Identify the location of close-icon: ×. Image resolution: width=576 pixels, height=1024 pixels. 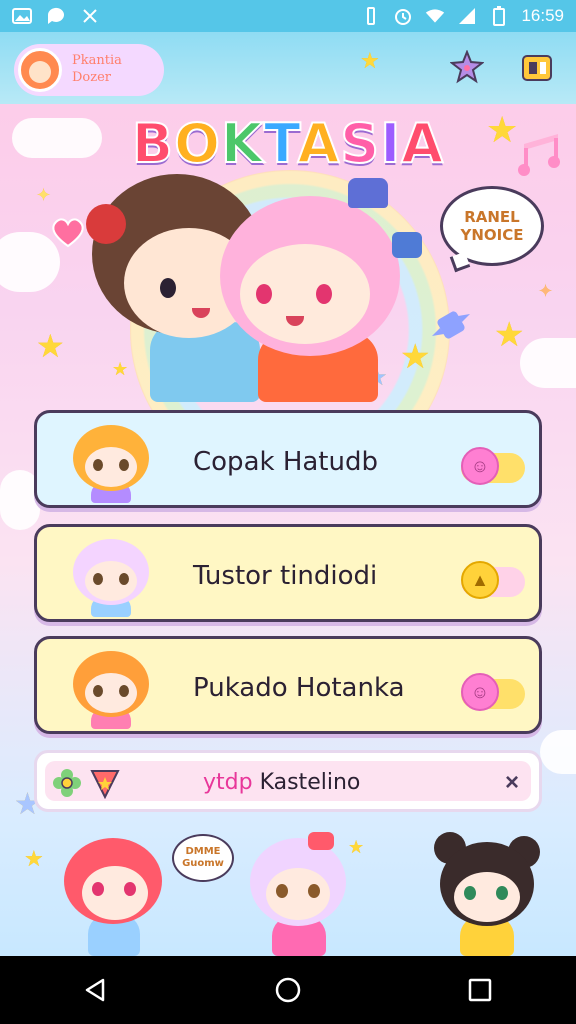
(512, 783).